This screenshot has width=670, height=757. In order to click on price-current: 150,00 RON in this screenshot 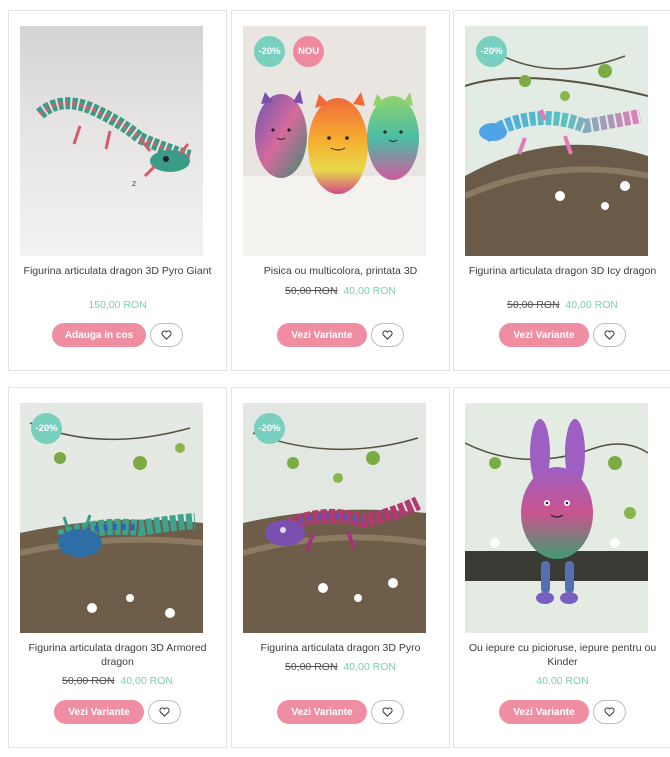, I will do `click(117, 305)`.